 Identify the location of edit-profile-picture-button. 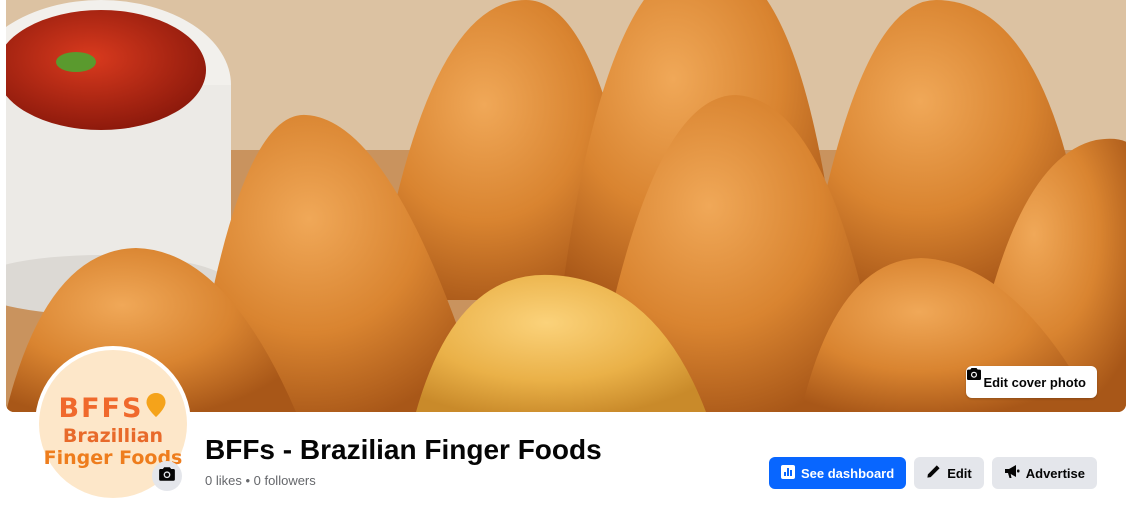
(167, 476).